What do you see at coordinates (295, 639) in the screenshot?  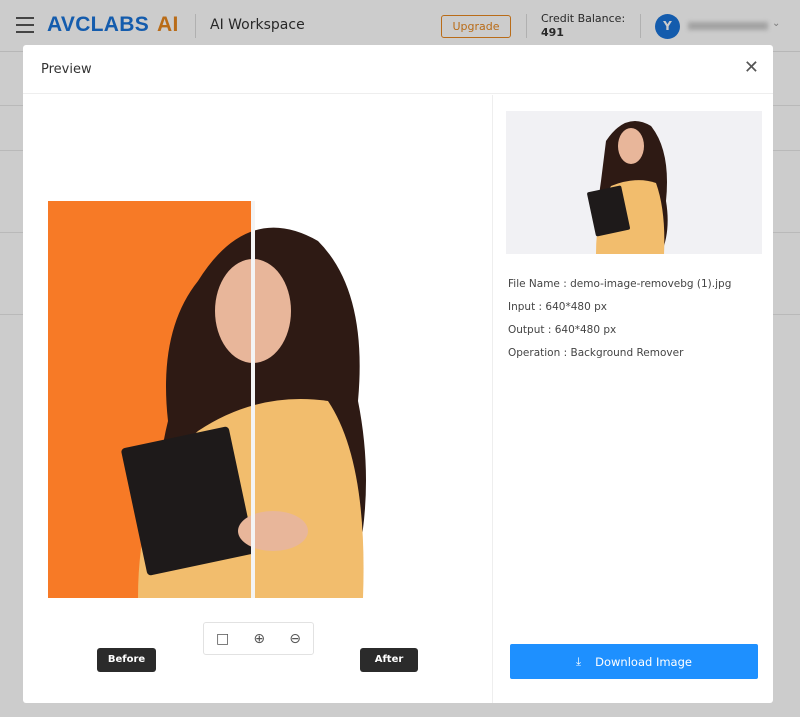 I see `zoom-out-icon: ⊖` at bounding box center [295, 639].